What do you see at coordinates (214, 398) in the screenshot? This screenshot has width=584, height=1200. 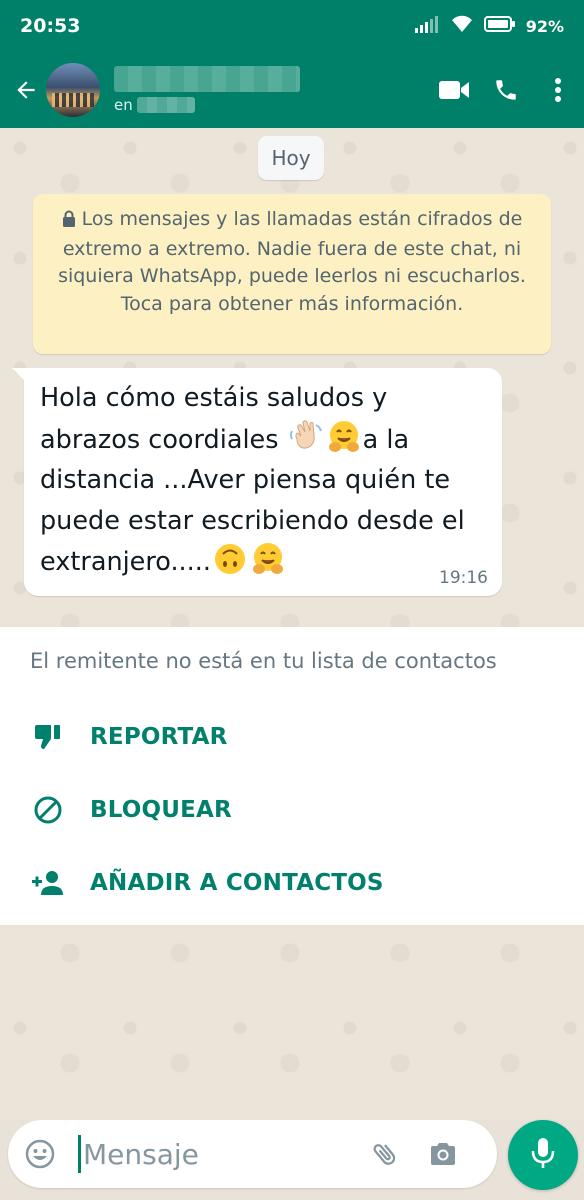 I see `message-line: Hola cómo estáis saludos y` at bounding box center [214, 398].